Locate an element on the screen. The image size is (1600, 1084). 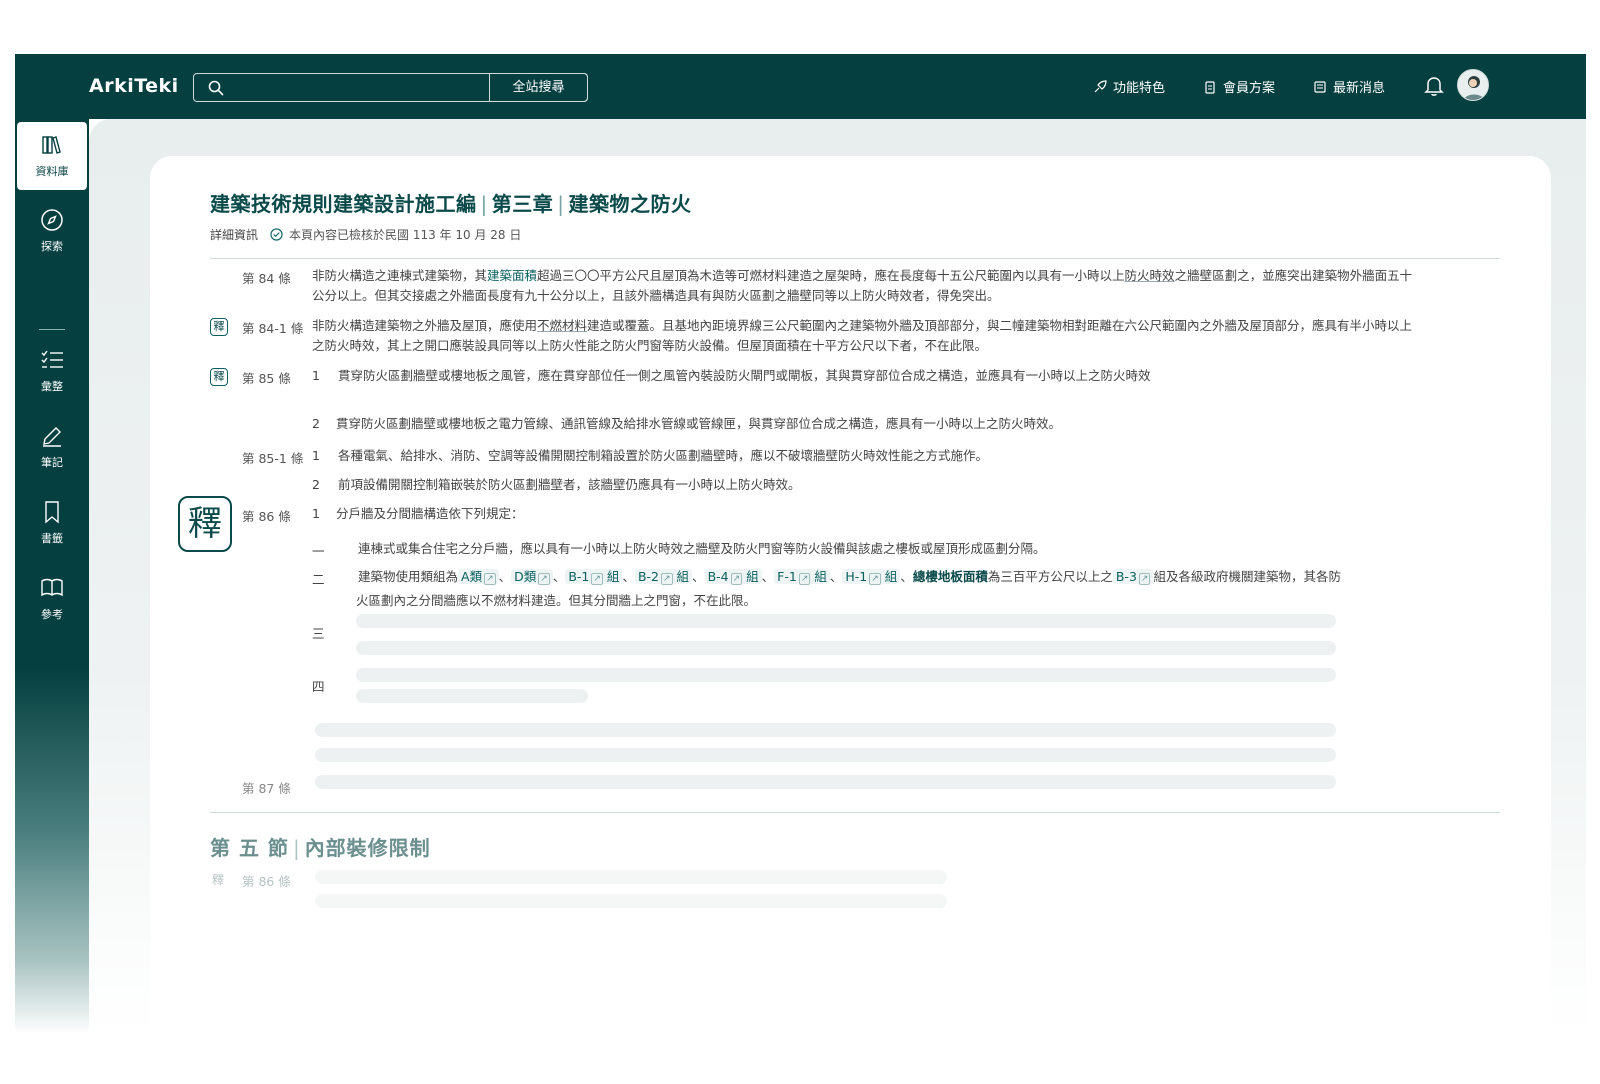
item-text-continued: 火區劃內之分間牆應以不燃材料建造。但其分間牆上之門窗，不在此限。 is located at coordinates (556, 600).